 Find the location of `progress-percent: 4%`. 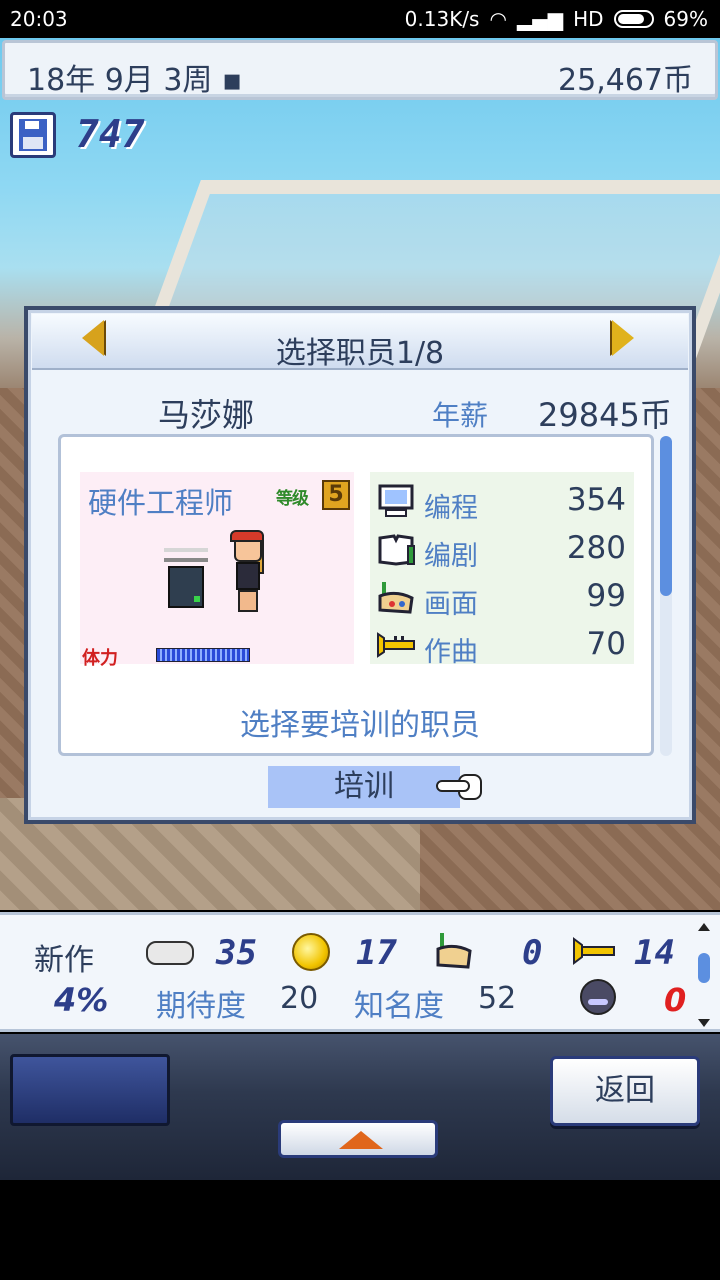

progress-percent: 4% is located at coordinates (81, 1000).